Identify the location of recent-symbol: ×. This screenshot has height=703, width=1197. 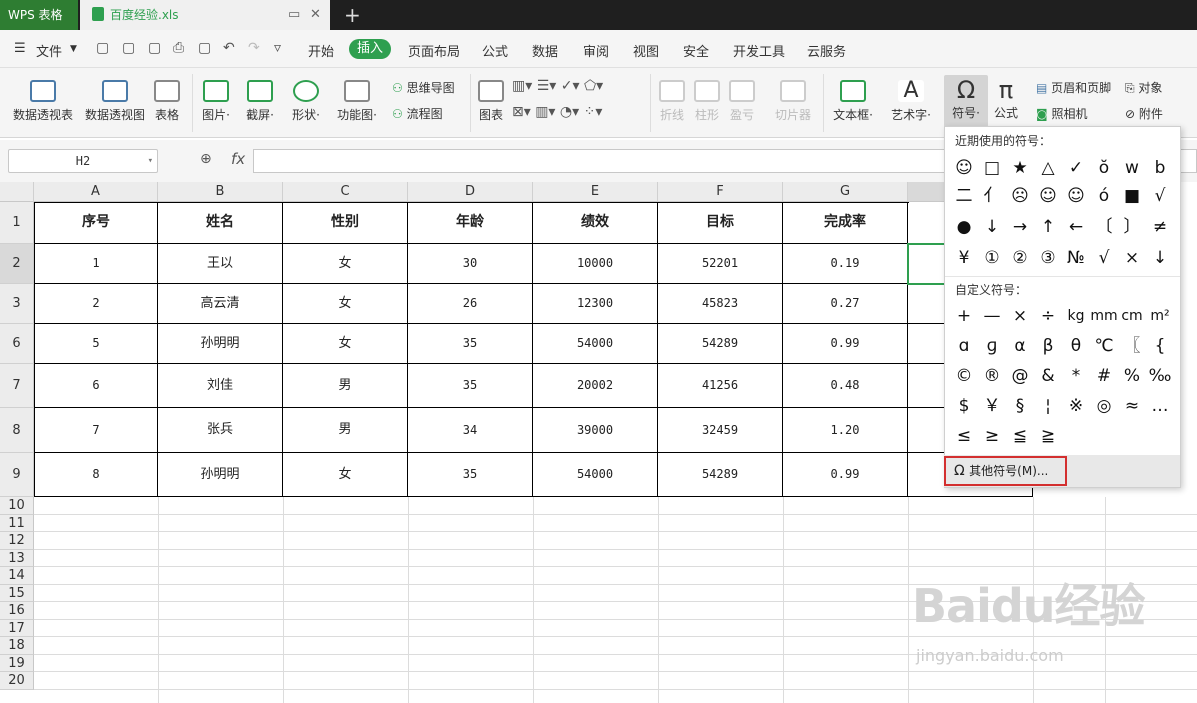
(1132, 258).